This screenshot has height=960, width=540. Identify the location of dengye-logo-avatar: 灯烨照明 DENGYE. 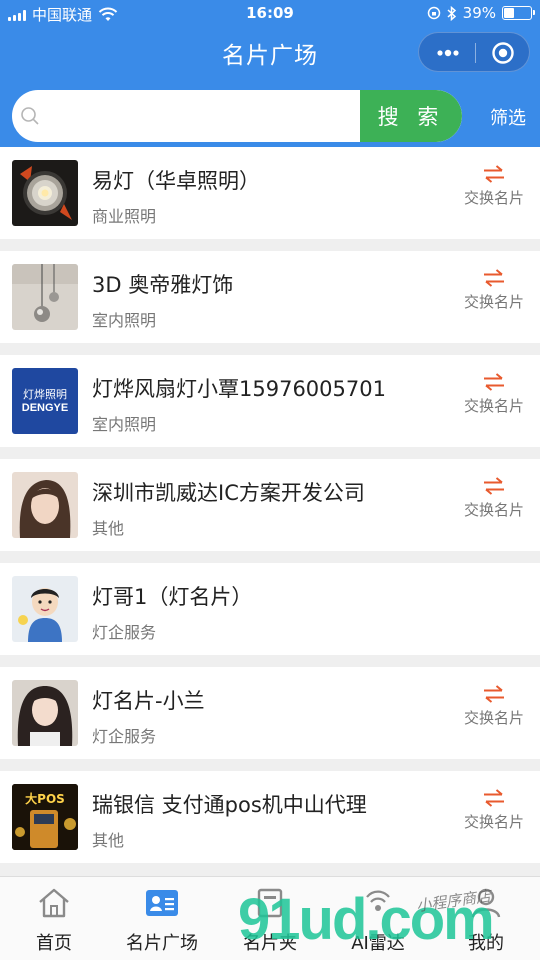
(45, 401).